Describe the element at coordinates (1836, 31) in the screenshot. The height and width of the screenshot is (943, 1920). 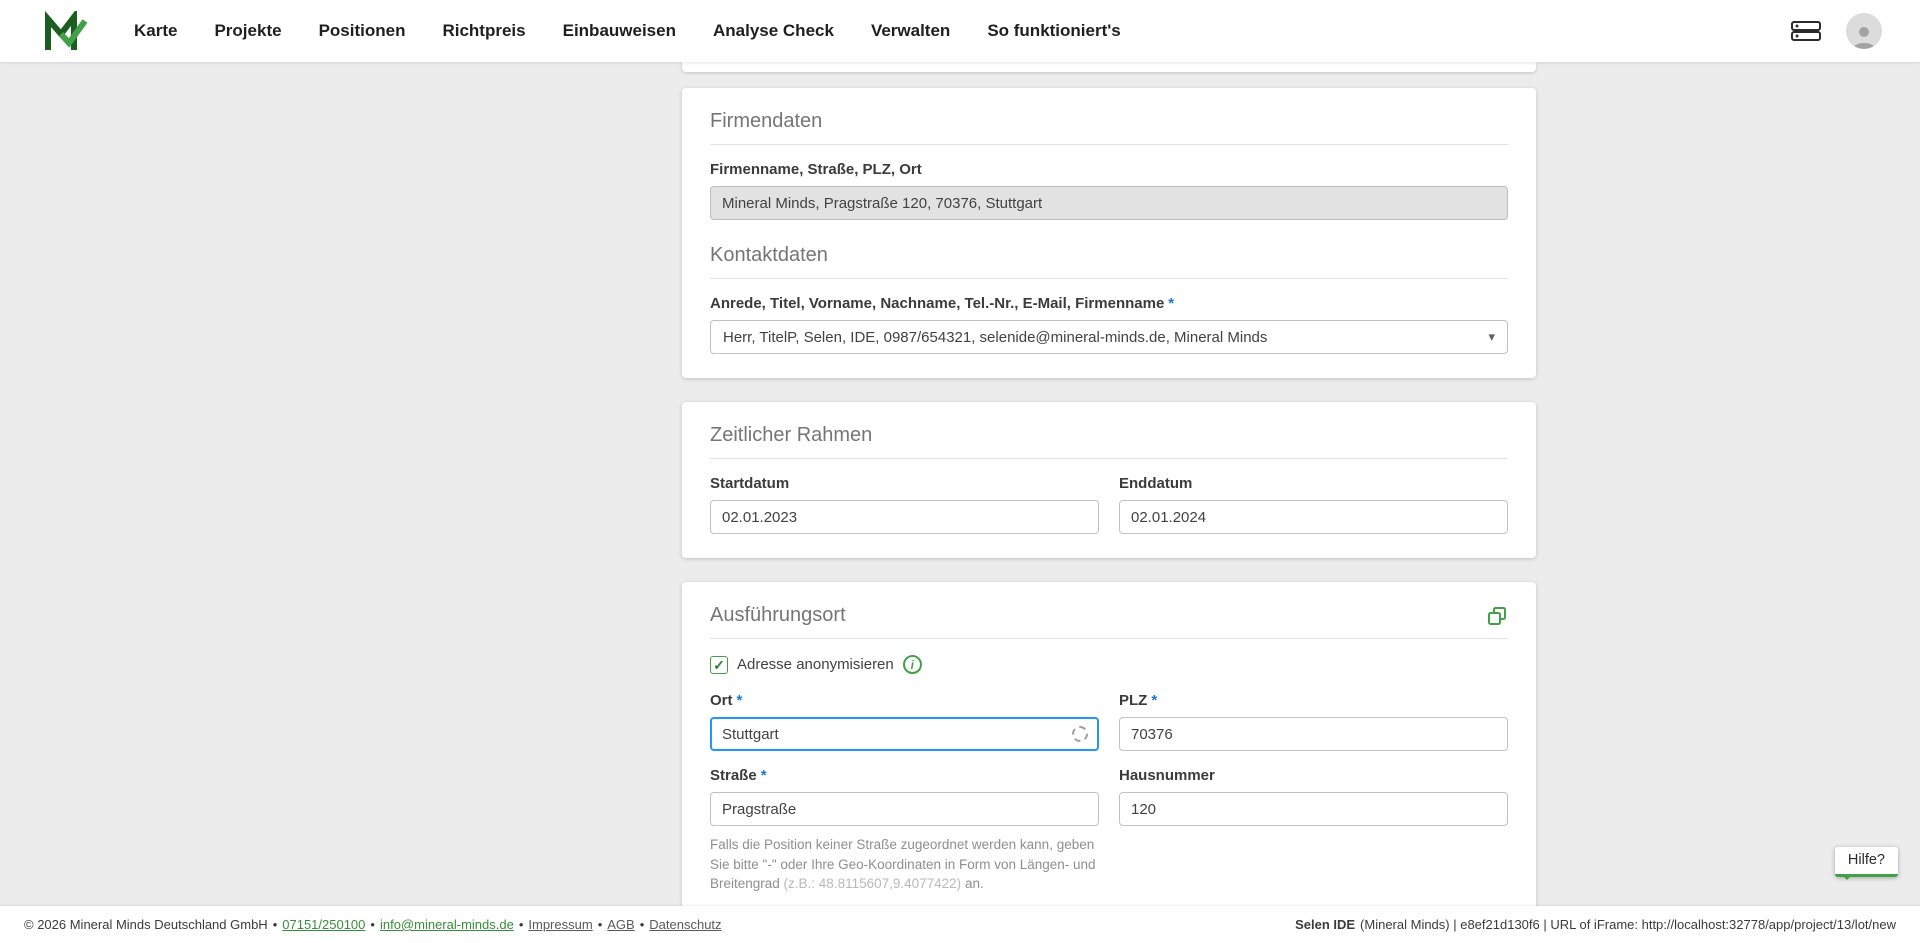
I see `topbar-right` at that location.